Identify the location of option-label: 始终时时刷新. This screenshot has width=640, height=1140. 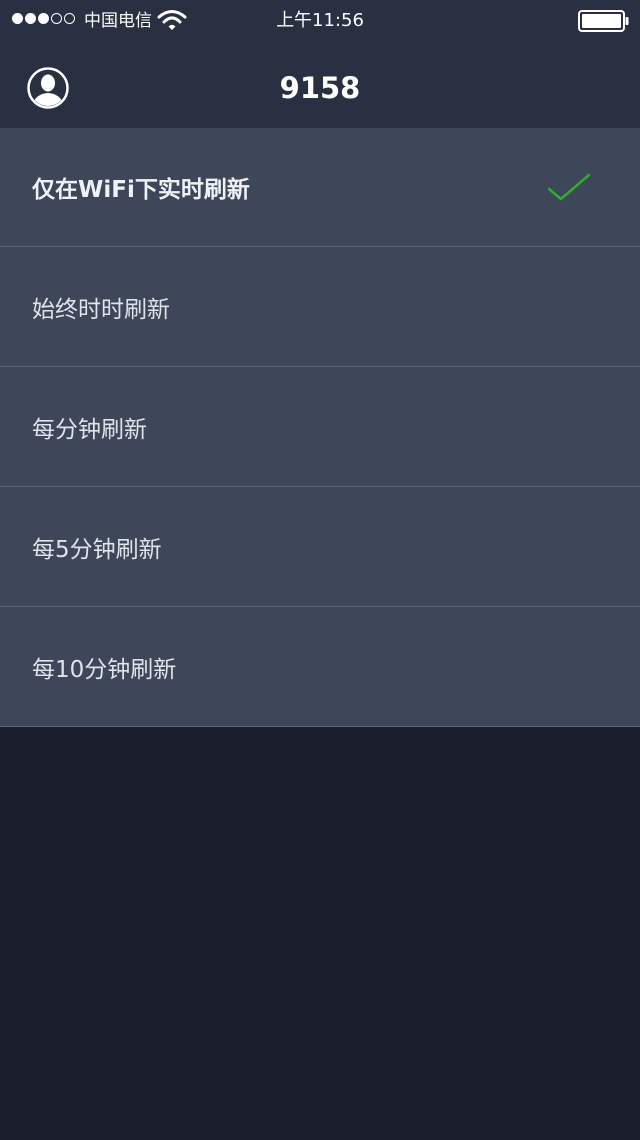
(101, 309).